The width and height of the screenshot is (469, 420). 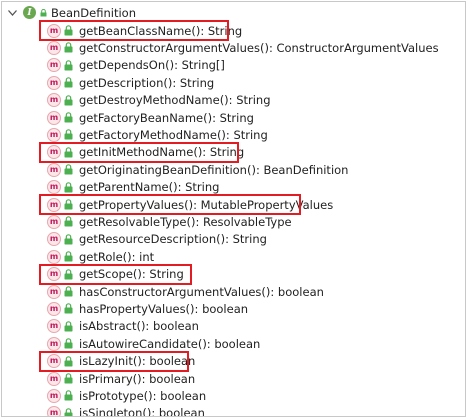 I want to click on method-item: m isAbstract(): boolean, so click(x=123, y=326).